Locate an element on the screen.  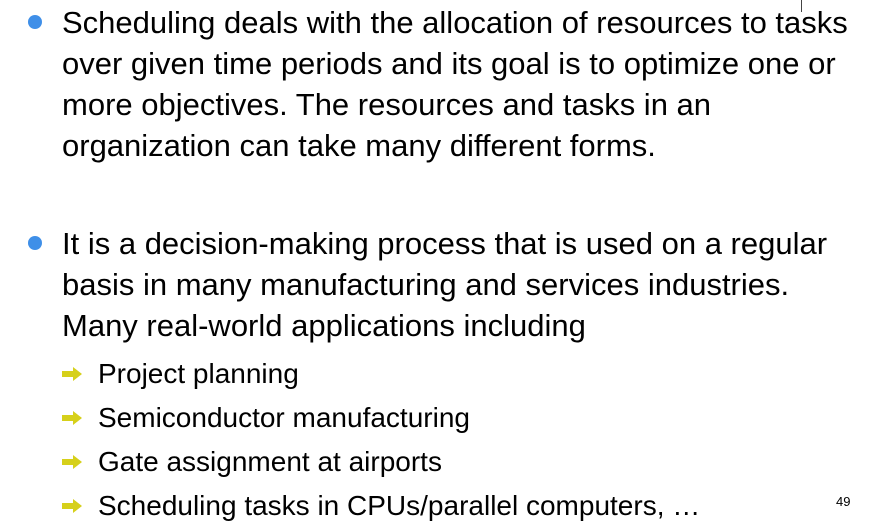
sub-item-text: Semiconductor manufacturing is located at coordinates (284, 417).